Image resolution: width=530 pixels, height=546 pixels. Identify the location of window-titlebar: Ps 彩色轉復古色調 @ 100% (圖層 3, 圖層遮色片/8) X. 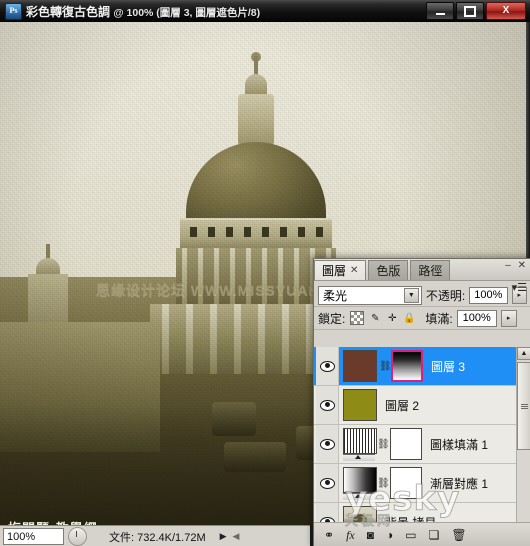
(265, 11).